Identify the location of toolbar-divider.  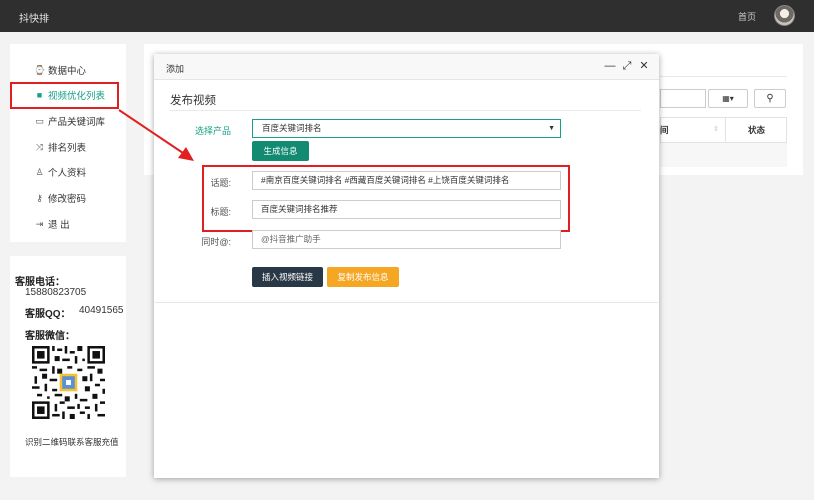
(723, 76).